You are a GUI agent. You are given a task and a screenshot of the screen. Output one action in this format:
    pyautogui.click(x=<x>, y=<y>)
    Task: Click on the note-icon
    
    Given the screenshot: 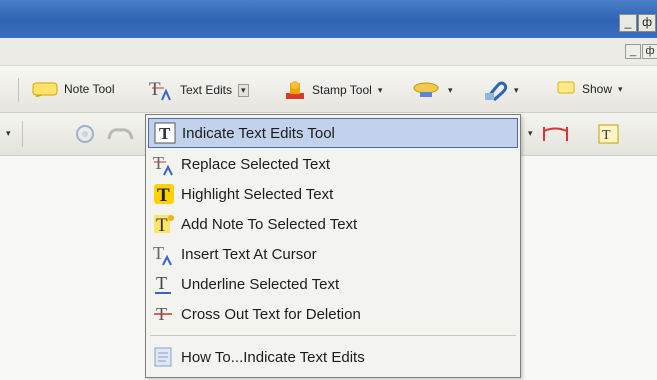 What is the action you would take?
    pyautogui.click(x=45, y=89)
    